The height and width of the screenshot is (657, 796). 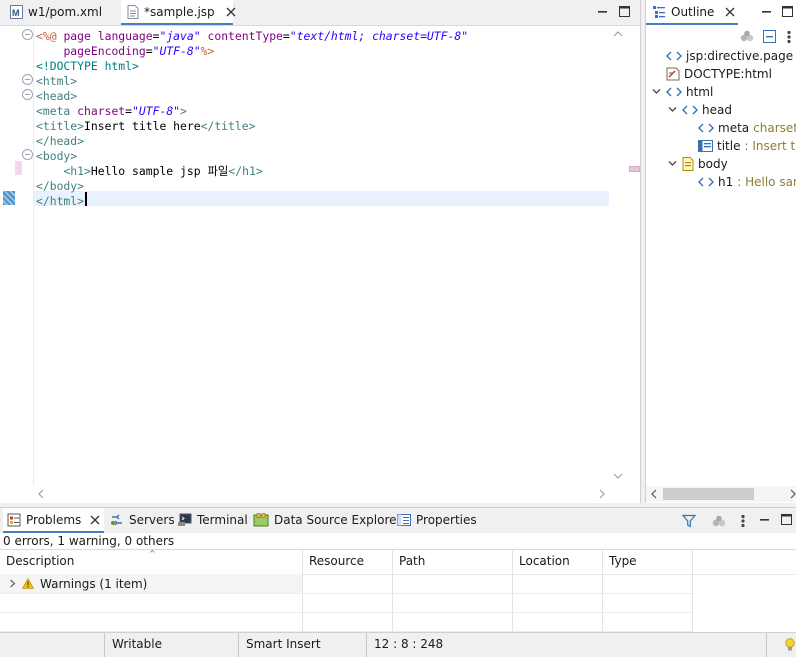 What do you see at coordinates (80, 36) in the screenshot?
I see `code-token: page` at bounding box center [80, 36].